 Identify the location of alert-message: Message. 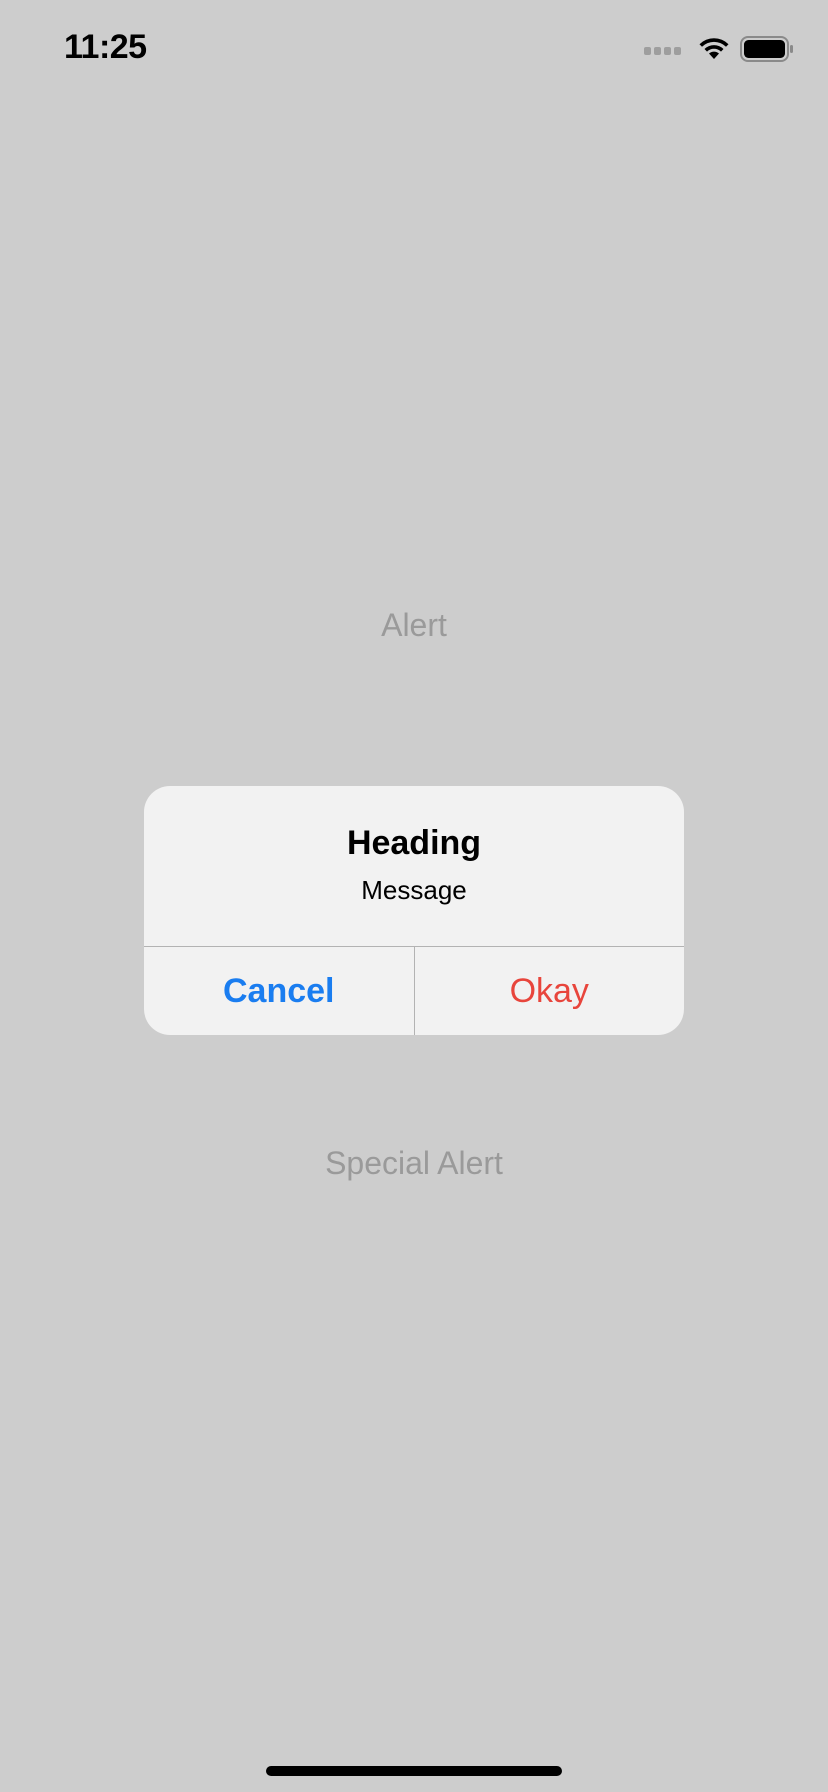
(414, 890).